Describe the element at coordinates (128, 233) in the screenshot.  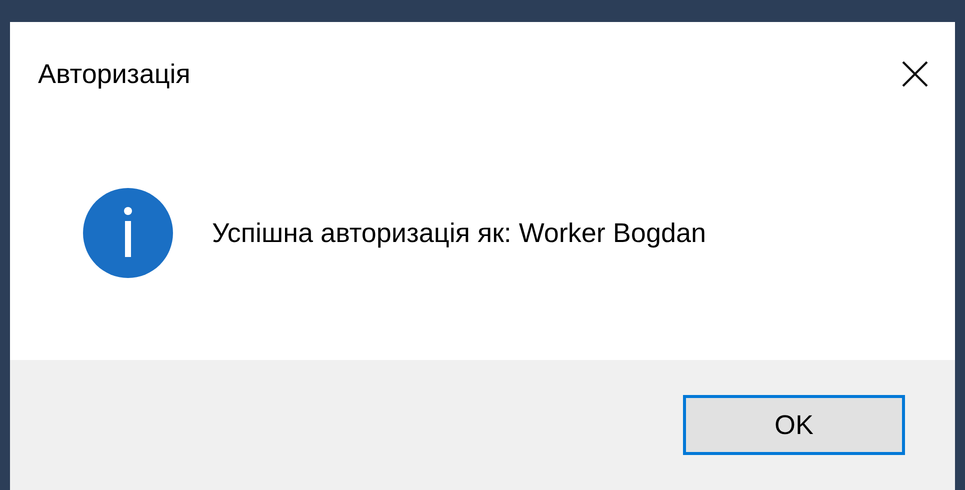
I see `info-icon` at that location.